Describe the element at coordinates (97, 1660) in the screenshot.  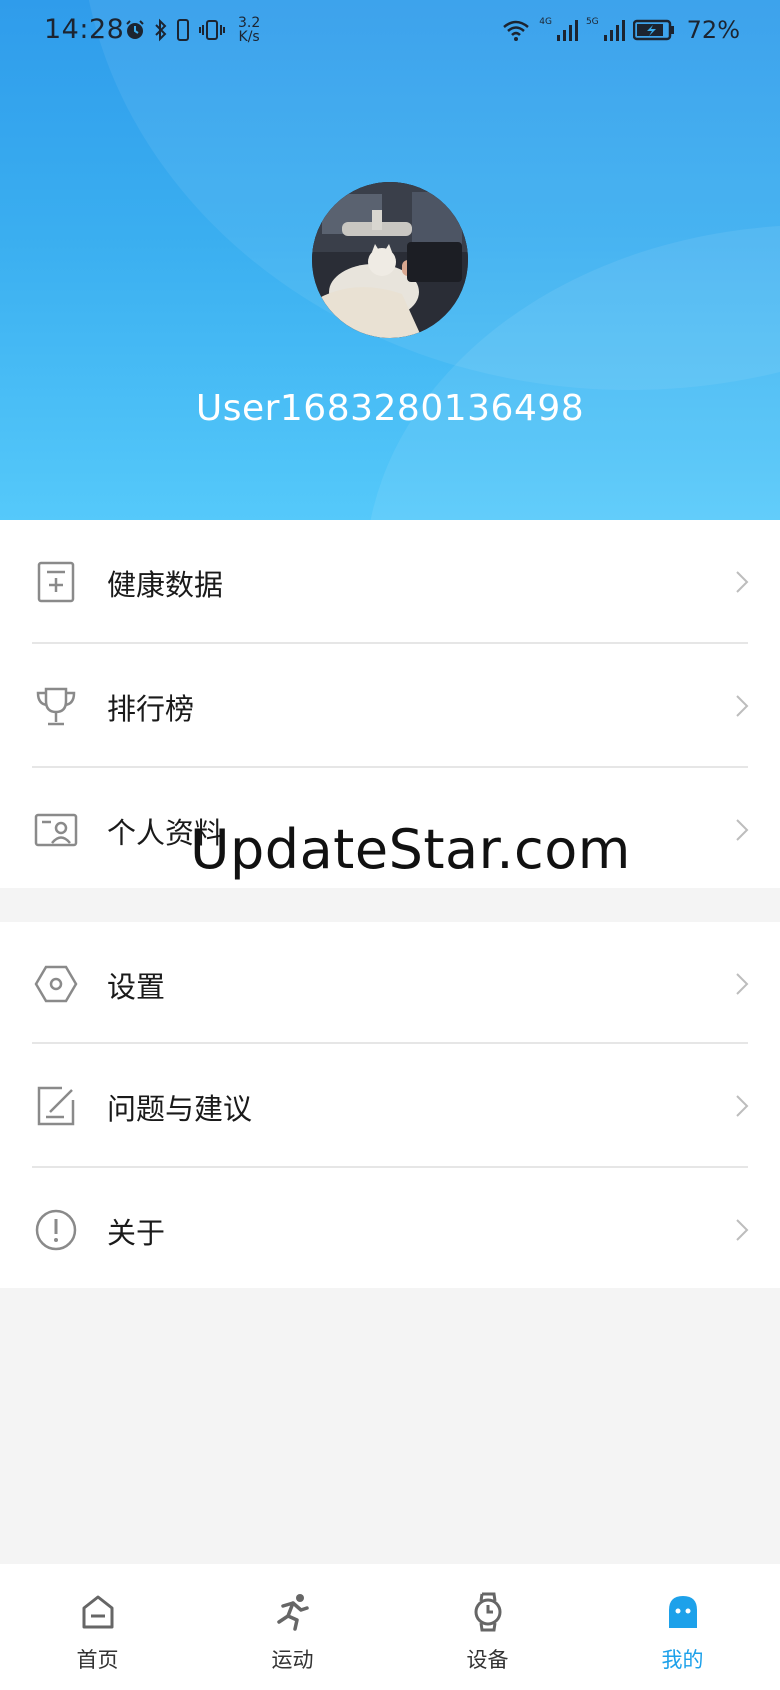
I see `tab-label: 首页` at that location.